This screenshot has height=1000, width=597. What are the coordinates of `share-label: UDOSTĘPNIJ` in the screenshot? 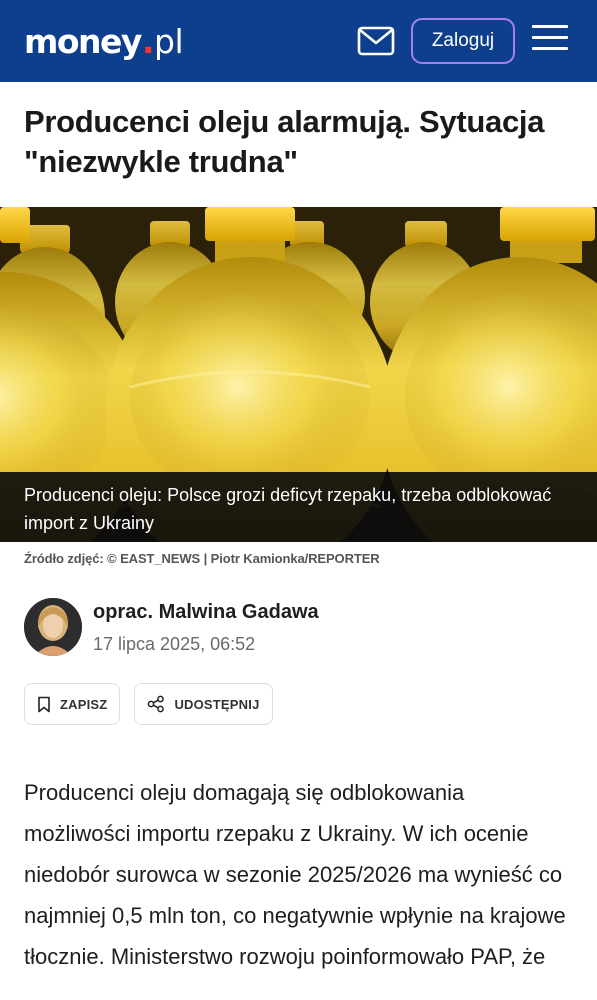 It's located at (217, 704).